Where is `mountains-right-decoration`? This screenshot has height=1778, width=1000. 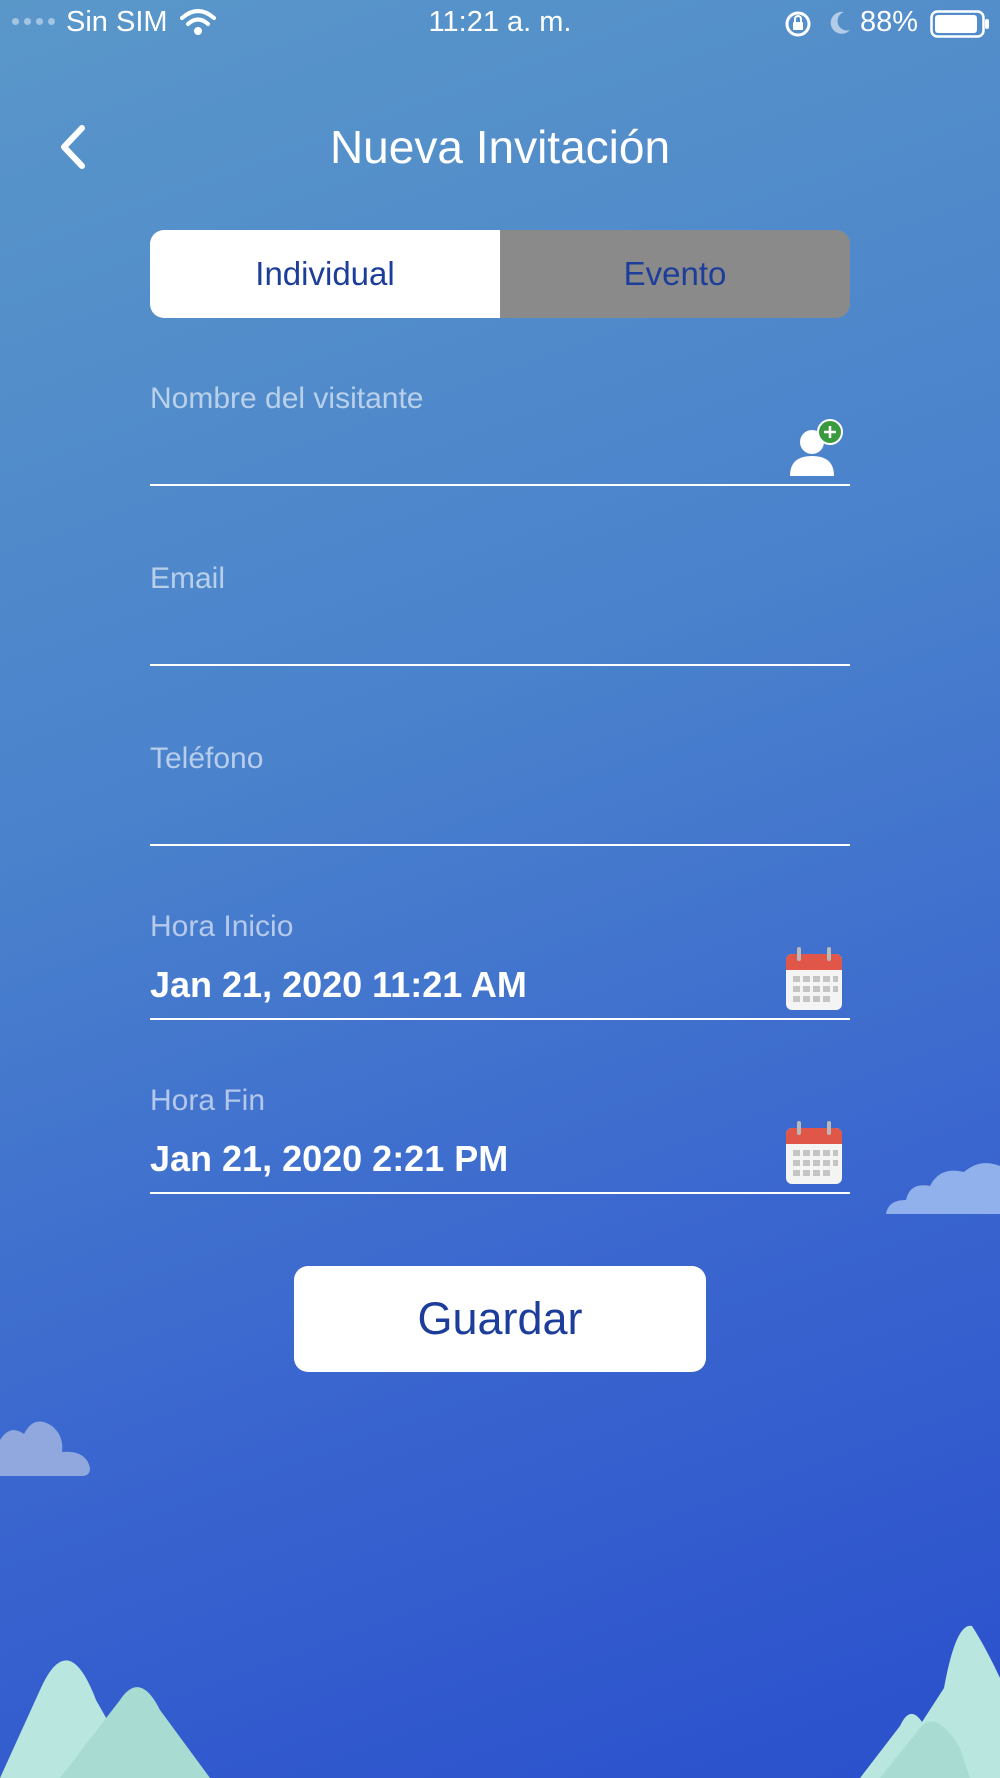
mountains-right-decoration is located at coordinates (930, 1701).